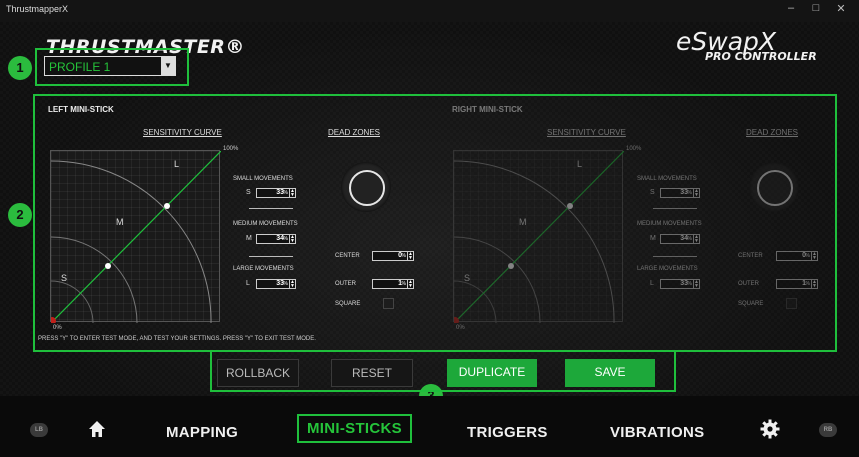  Describe the element at coordinates (354, 428) in the screenshot. I see `nav-mini-sticks: MINI-STICKS` at that location.